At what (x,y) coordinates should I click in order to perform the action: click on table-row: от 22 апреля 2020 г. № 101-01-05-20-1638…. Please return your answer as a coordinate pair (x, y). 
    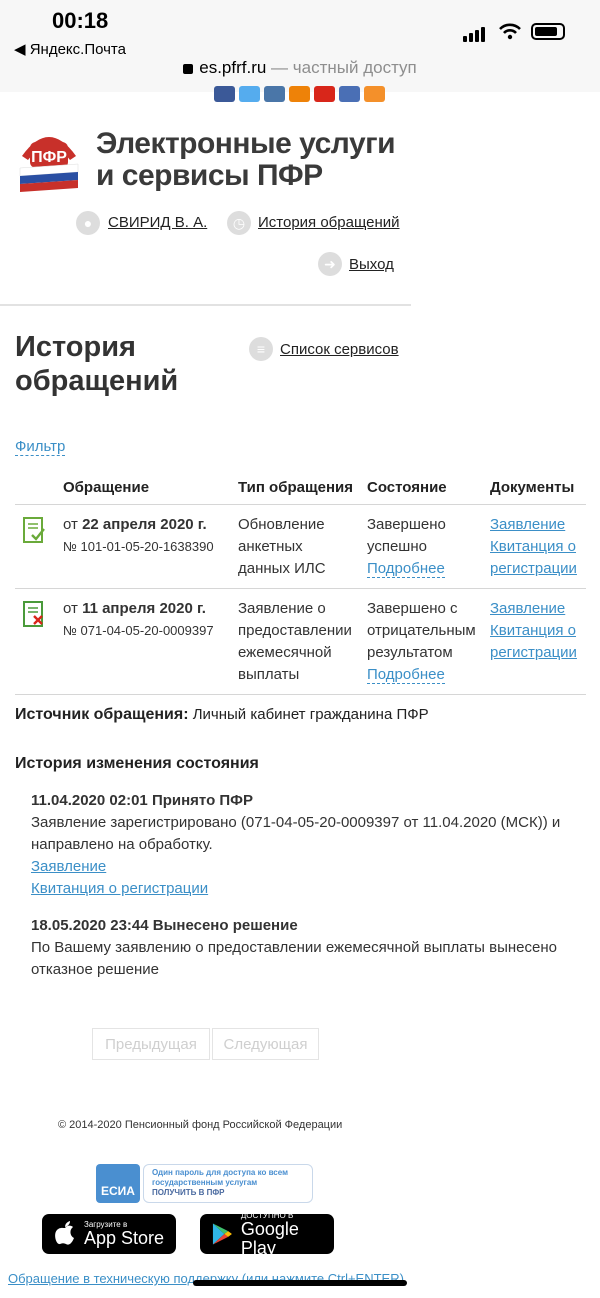
    Looking at the image, I should click on (300, 546).